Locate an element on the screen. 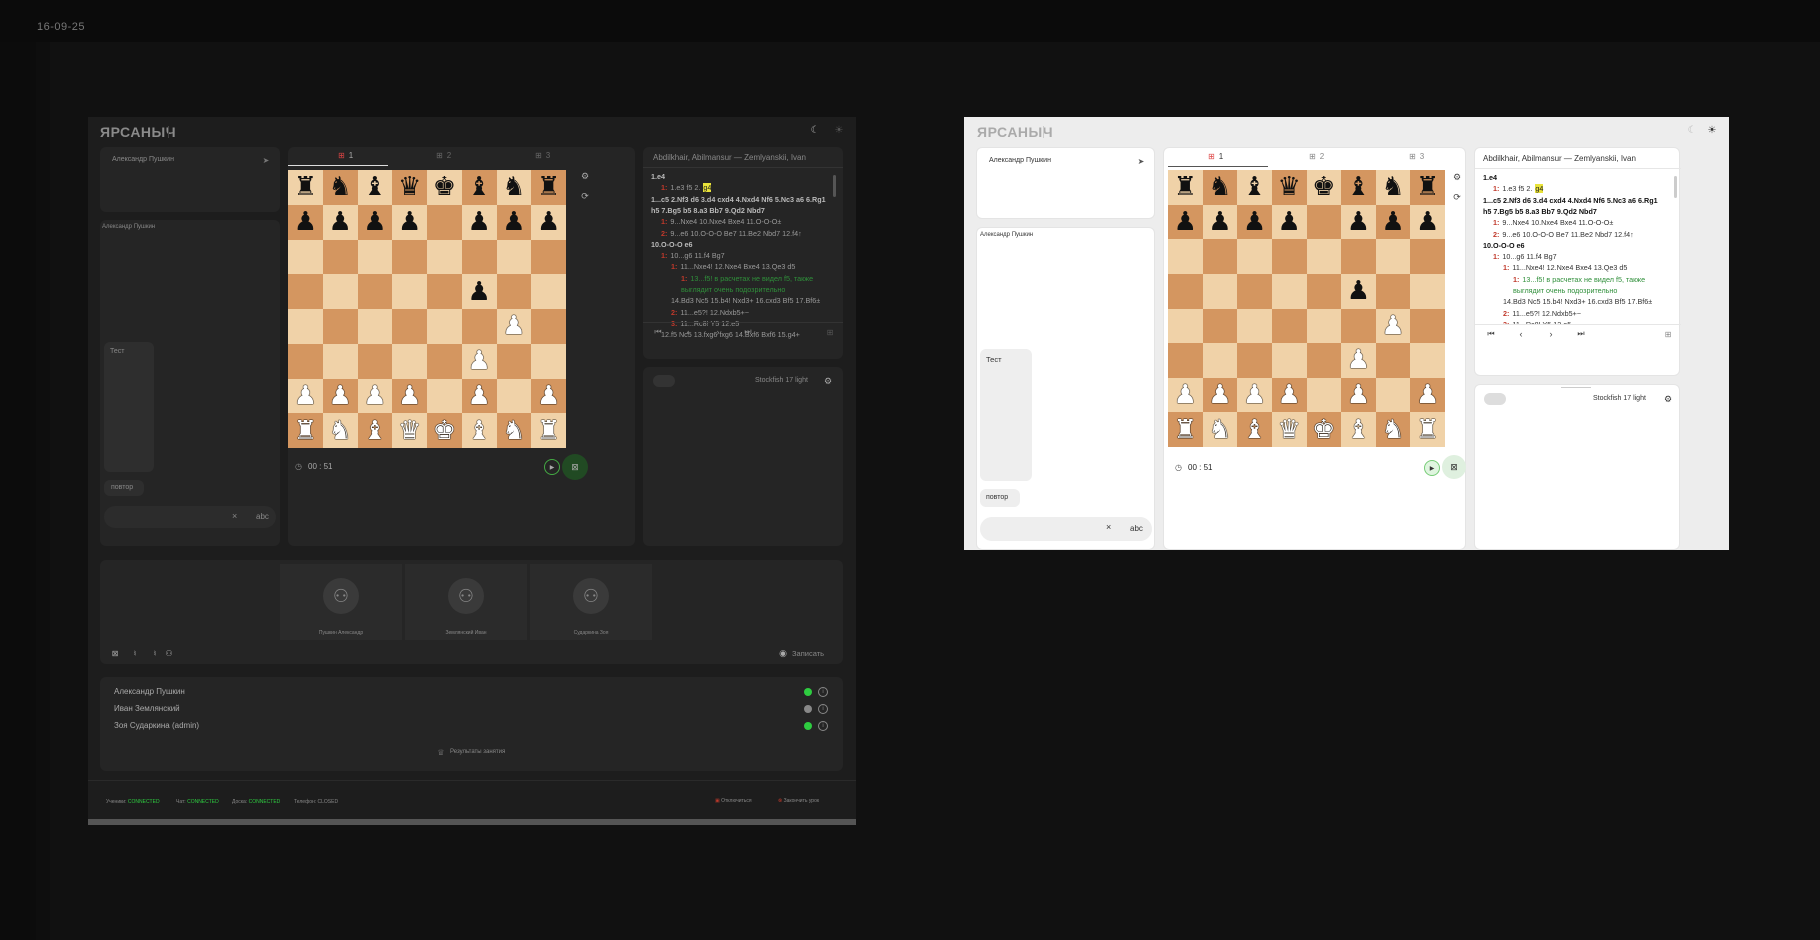  move-line: 1: 11...Nxe4! 12.Nxe4 Bxe4 13.Qe3 d5 is located at coordinates (734, 267).